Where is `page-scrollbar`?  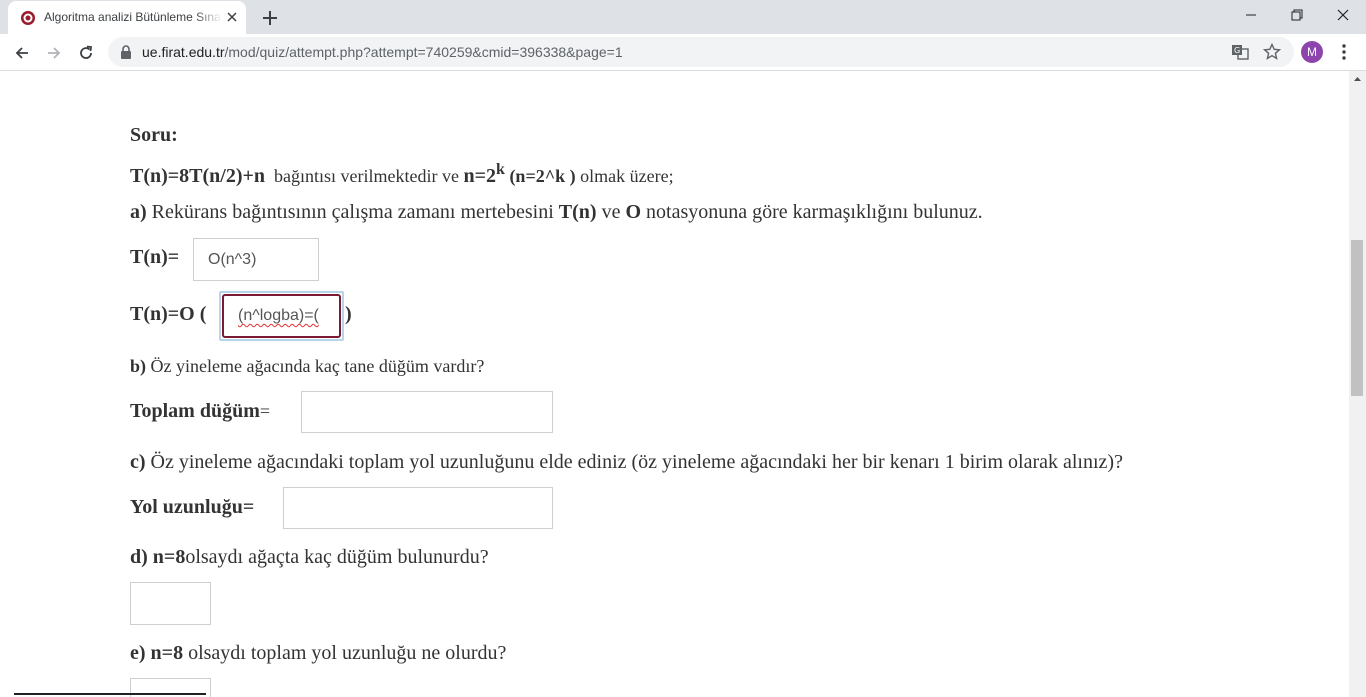 page-scrollbar is located at coordinates (1357, 384).